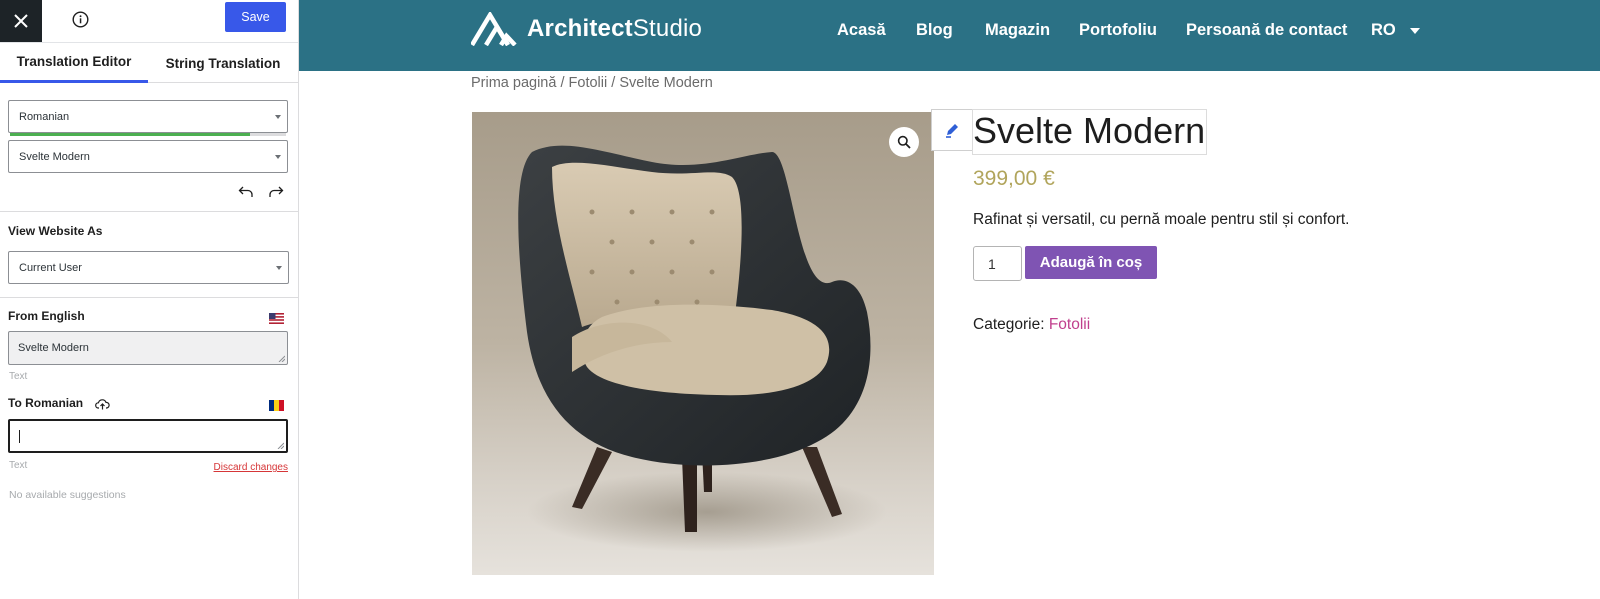 Image resolution: width=1600 pixels, height=599 pixels. Describe the element at coordinates (53, 348) in the screenshot. I see `source-text-value: Svelte Modern` at that location.